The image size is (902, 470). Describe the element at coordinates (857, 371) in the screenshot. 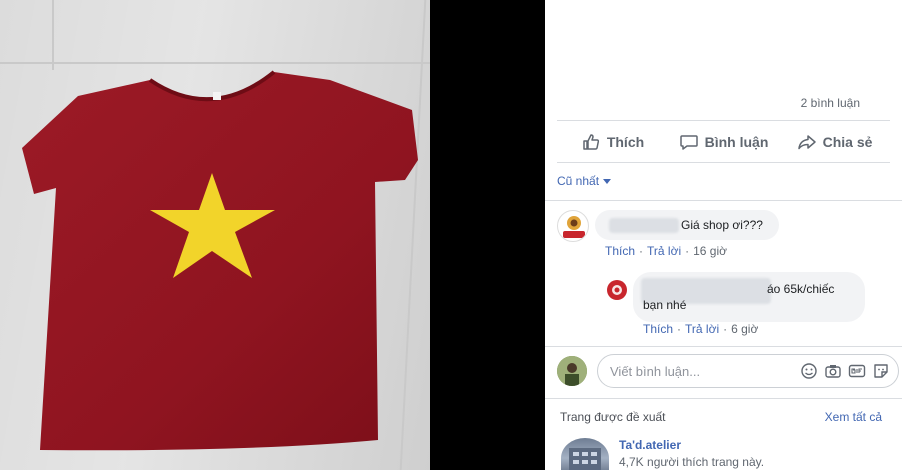

I see `gif-icon` at that location.